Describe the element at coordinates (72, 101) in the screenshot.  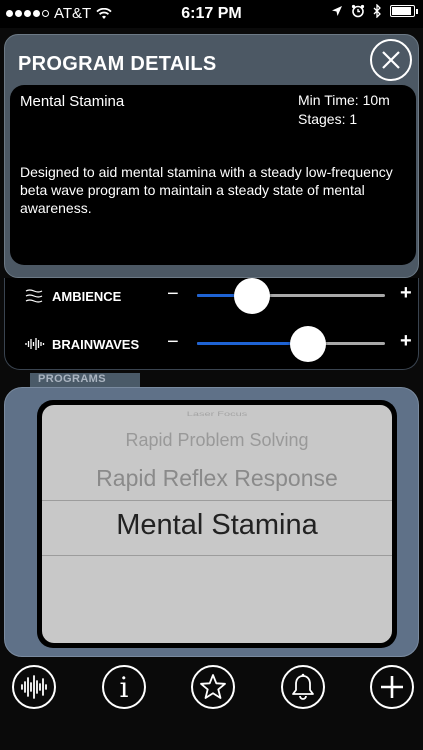
I see `program-name: Mental Stamina` at that location.